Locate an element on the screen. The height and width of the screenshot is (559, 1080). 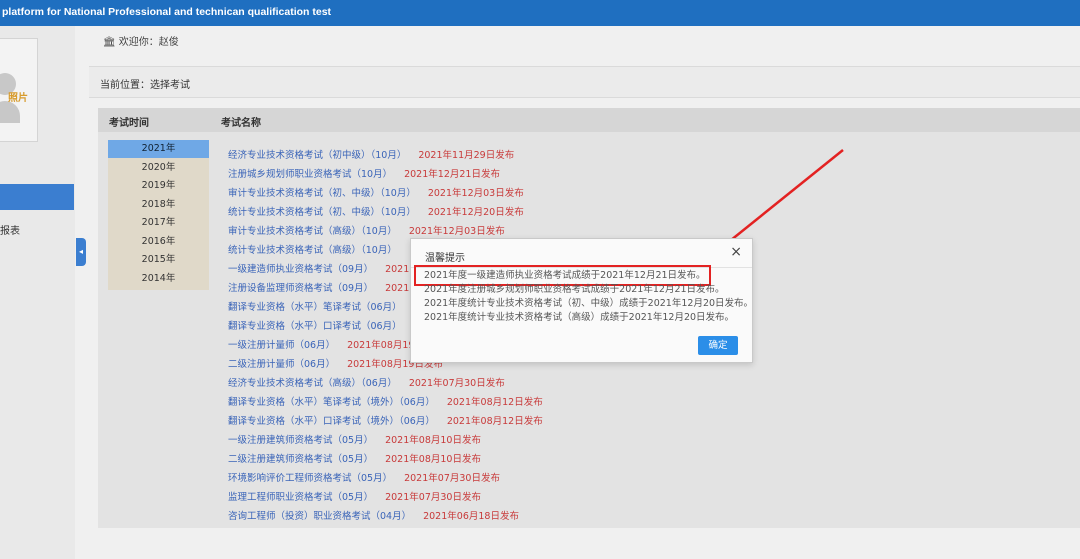
exam-name-link: 环境影响评价工程师资格考试（05月） is located at coordinates (310, 478).